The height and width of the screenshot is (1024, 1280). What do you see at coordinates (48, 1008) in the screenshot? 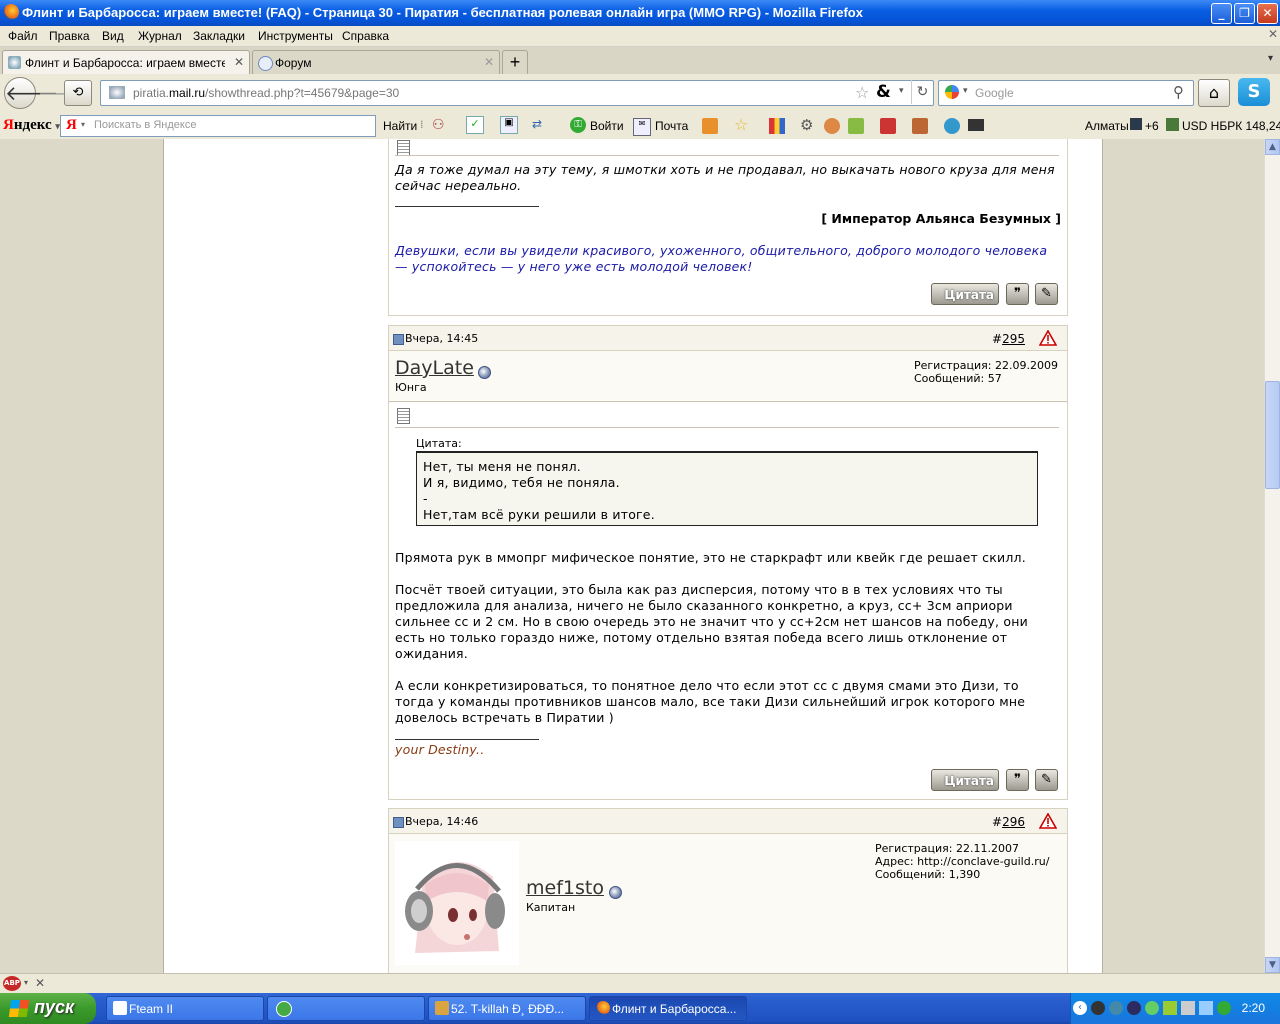
I see `start-button: пуск` at bounding box center [48, 1008].